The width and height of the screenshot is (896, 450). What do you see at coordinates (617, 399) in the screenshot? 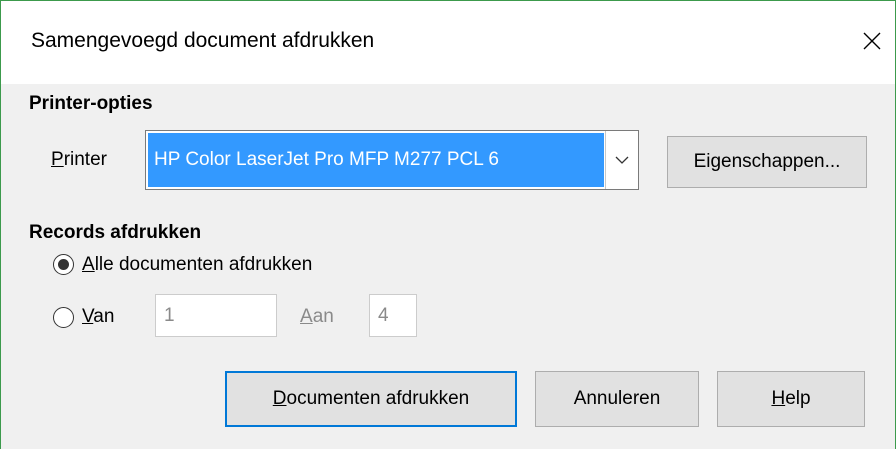
I see `cancel-button: Annuleren` at bounding box center [617, 399].